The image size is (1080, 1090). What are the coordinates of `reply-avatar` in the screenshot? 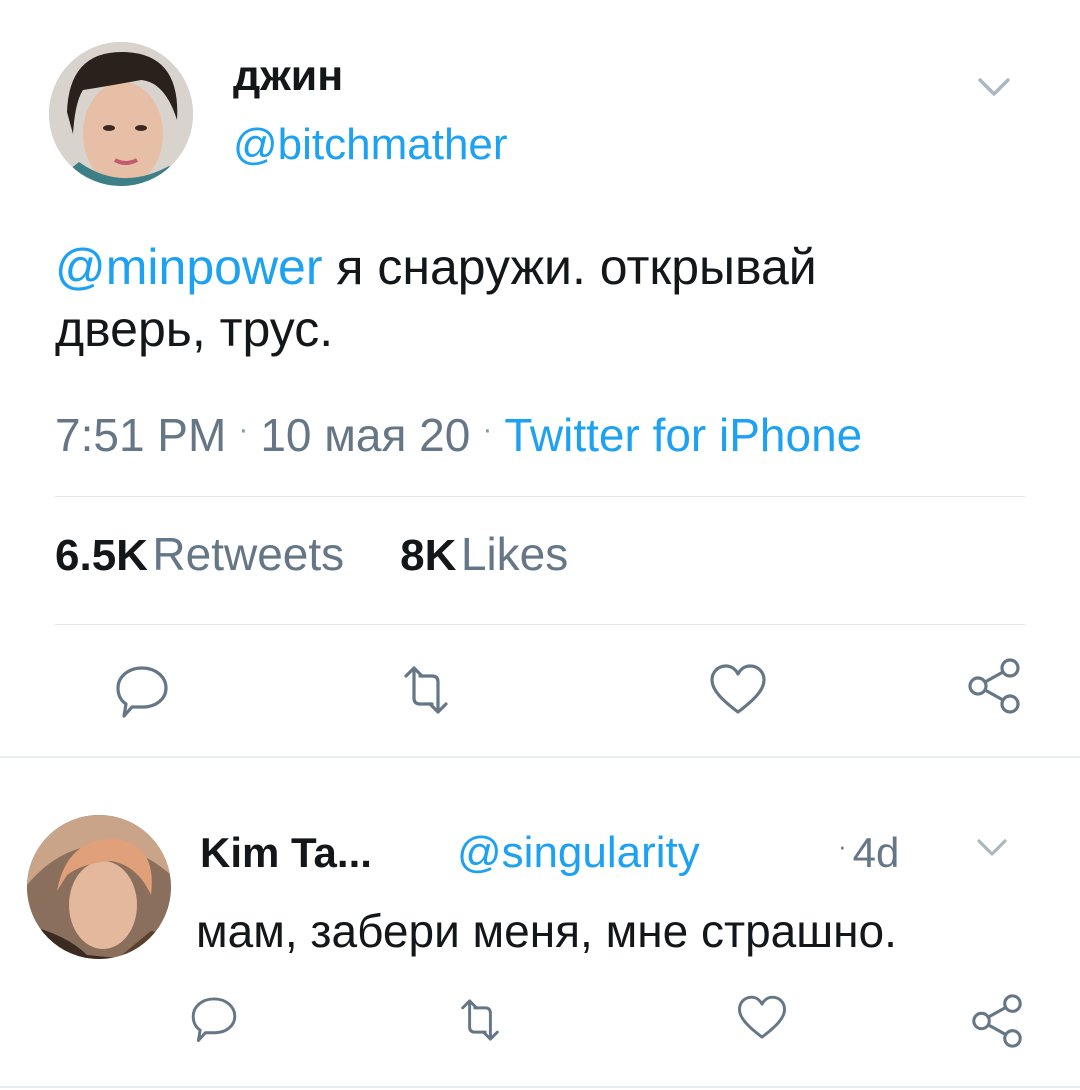 It's located at (99, 887).